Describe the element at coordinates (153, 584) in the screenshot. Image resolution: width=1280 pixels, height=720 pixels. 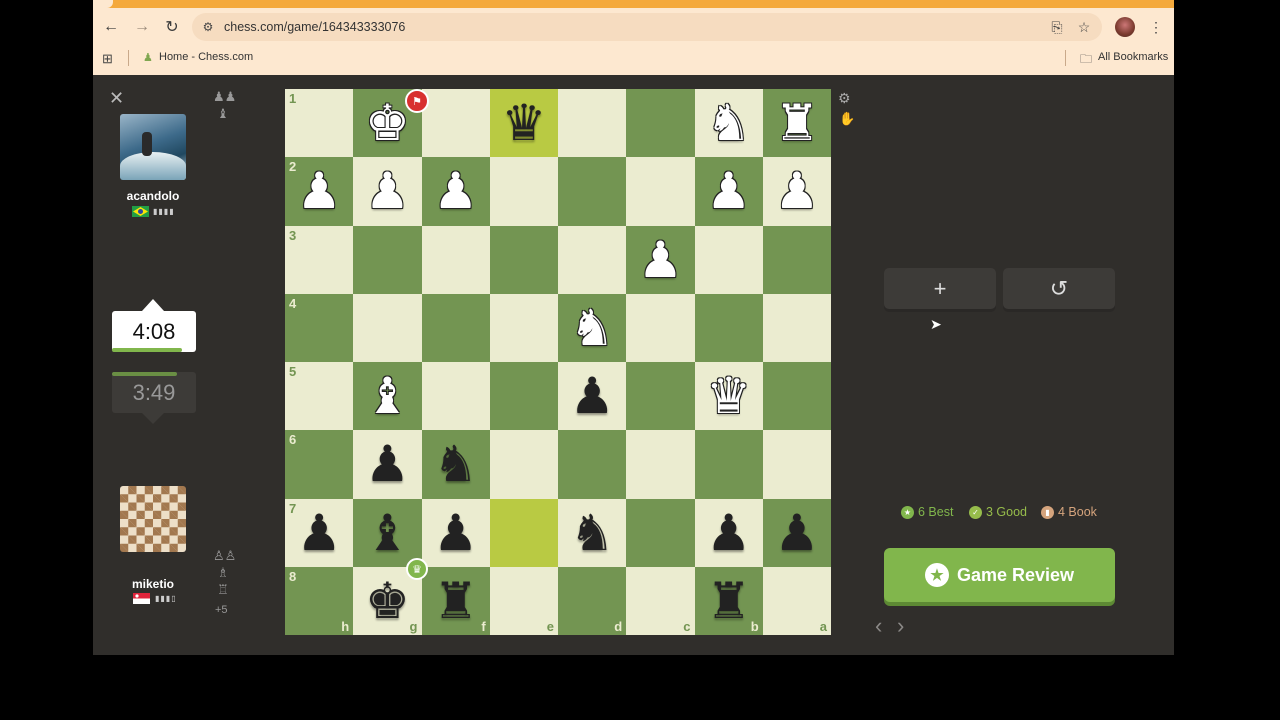
I see `bottom-player-name: miketio` at that location.